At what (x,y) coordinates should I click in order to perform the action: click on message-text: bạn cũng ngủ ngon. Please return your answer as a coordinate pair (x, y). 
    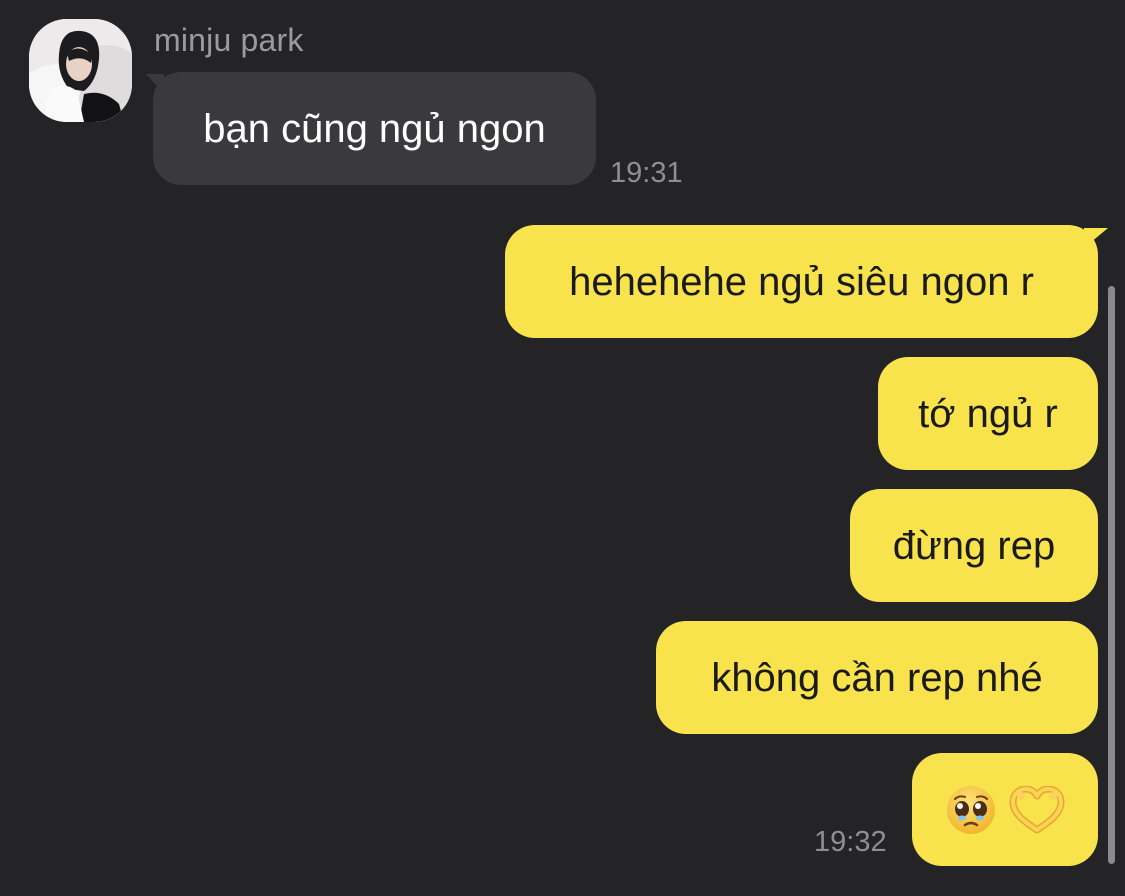
    Looking at the image, I should click on (374, 128).